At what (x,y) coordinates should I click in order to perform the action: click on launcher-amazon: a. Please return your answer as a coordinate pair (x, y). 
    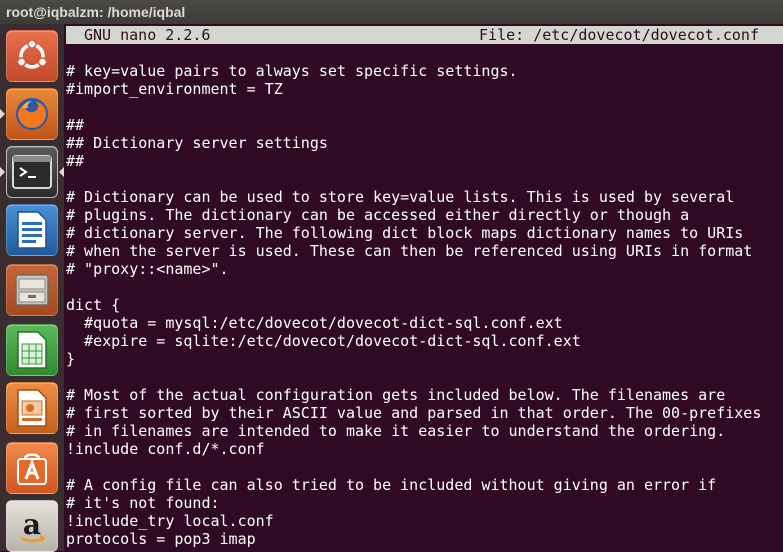
    Looking at the image, I should click on (32, 526).